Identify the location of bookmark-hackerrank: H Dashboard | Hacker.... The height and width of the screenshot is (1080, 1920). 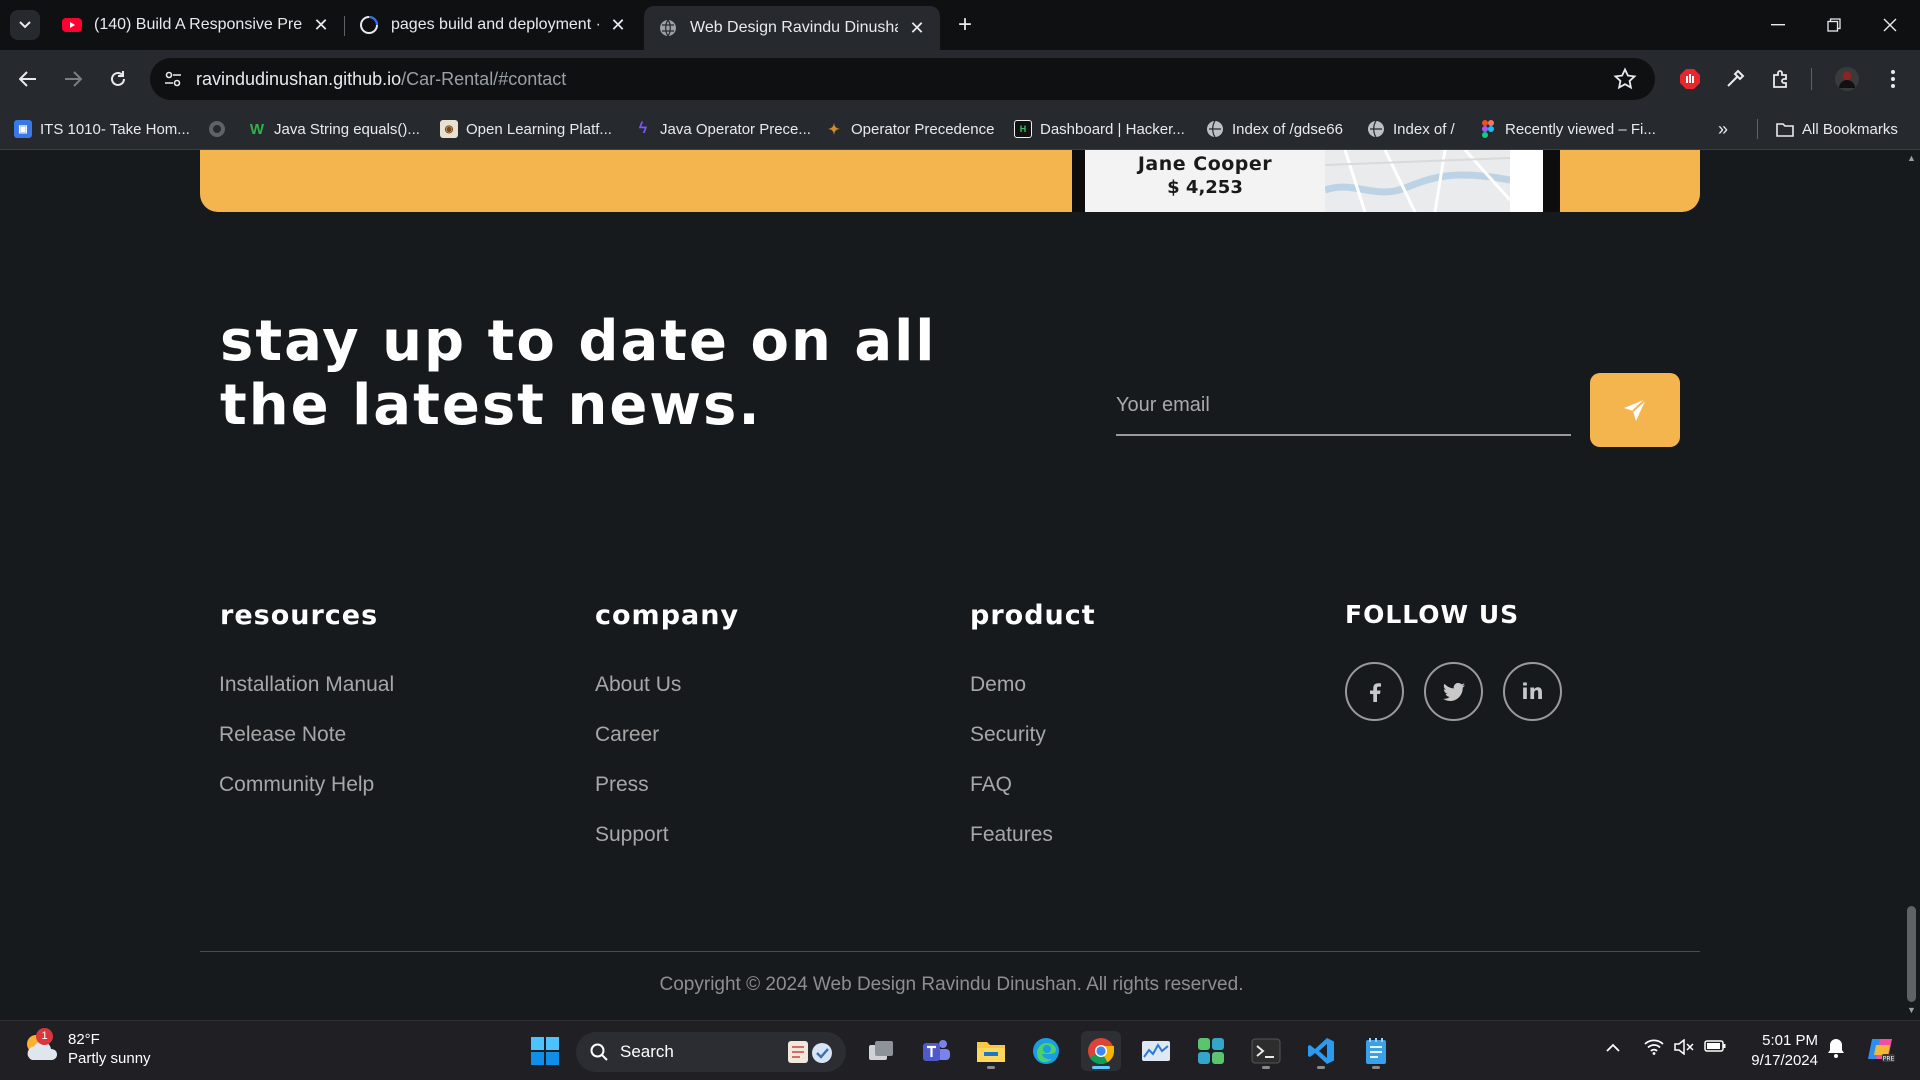
(1099, 129).